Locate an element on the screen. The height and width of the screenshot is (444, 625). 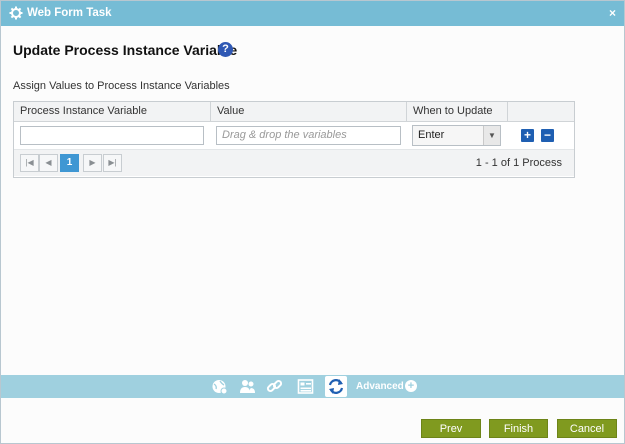
users-icon is located at coordinates (247, 386).